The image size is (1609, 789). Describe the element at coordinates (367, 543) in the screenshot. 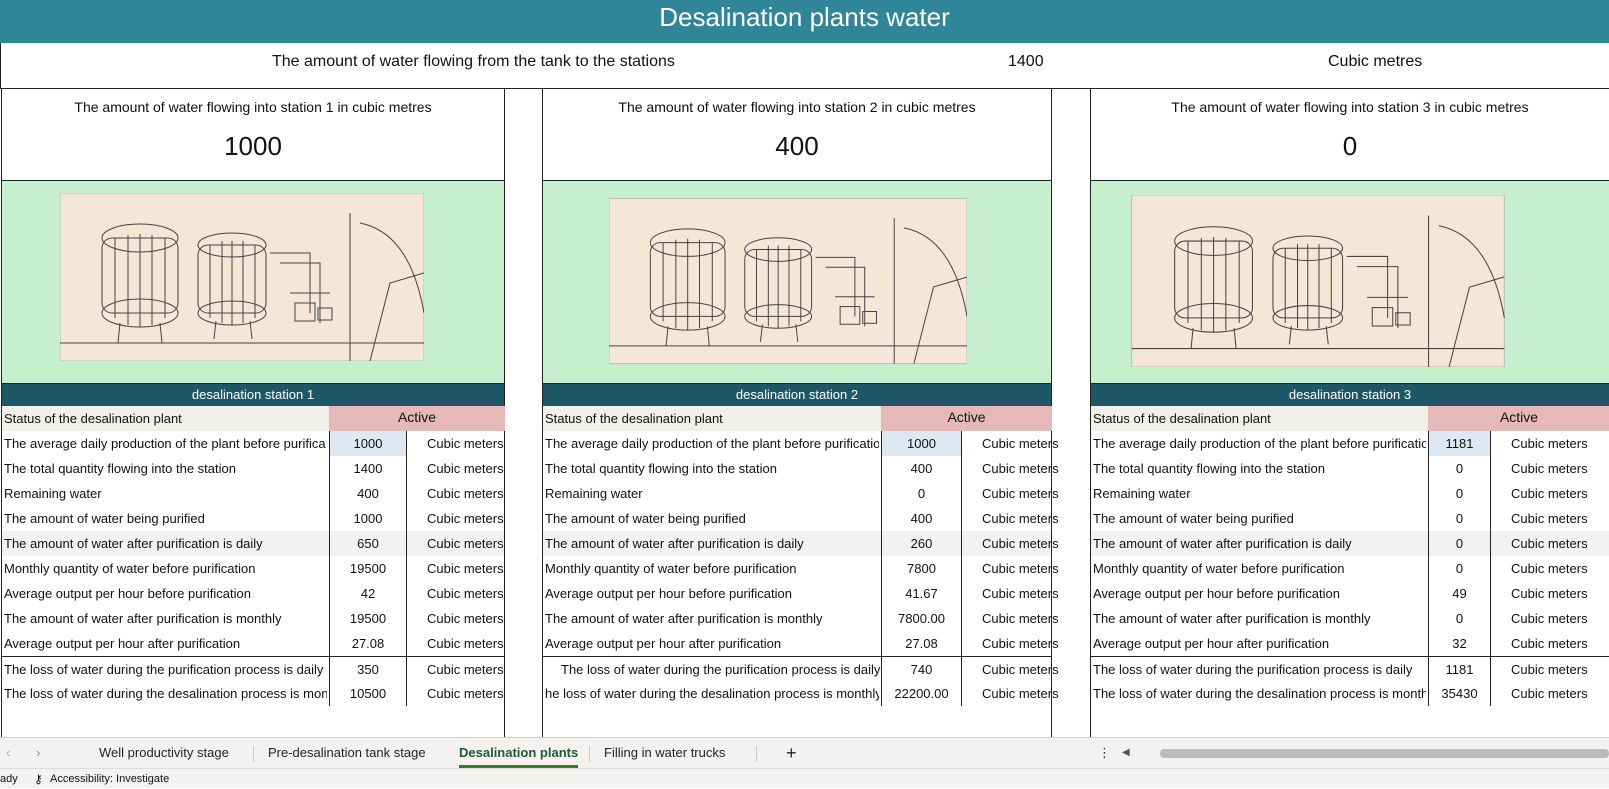

I see `row-value: 650` at that location.